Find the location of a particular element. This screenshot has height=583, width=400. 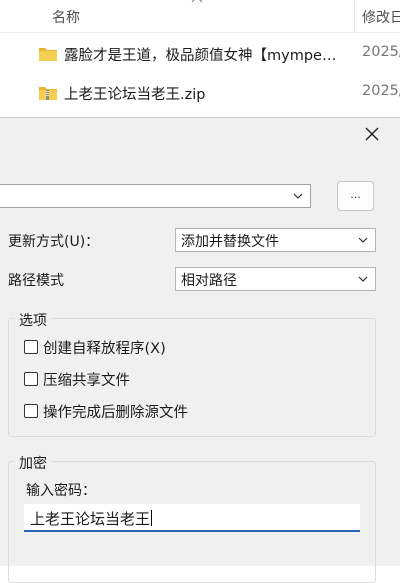

archive-path-combobox is located at coordinates (155, 196).